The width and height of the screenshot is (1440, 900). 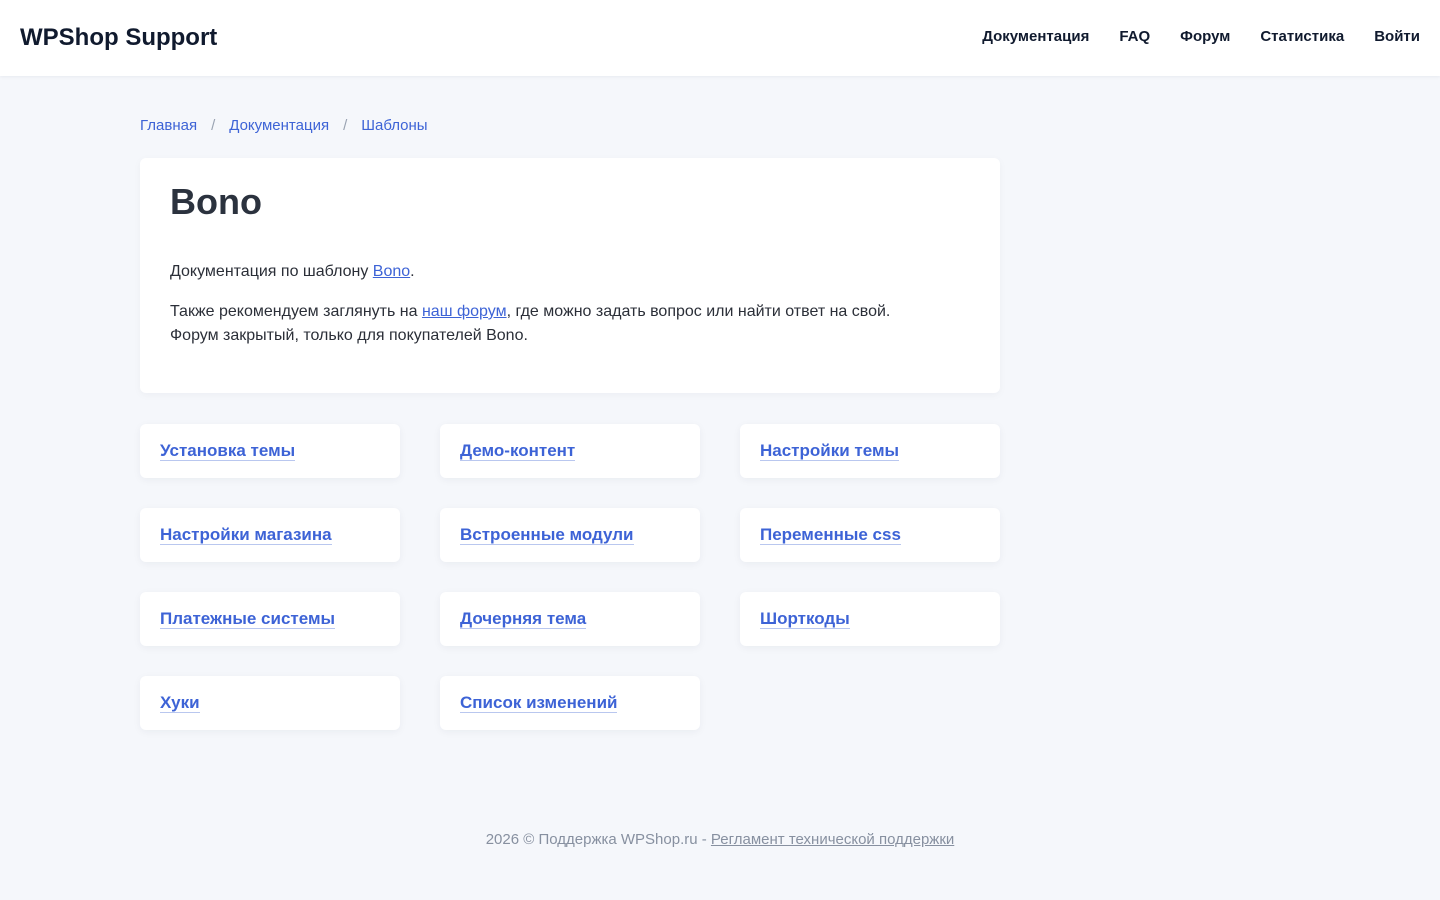 I want to click on doc-link-modules: Встроенные модули, so click(x=547, y=535).